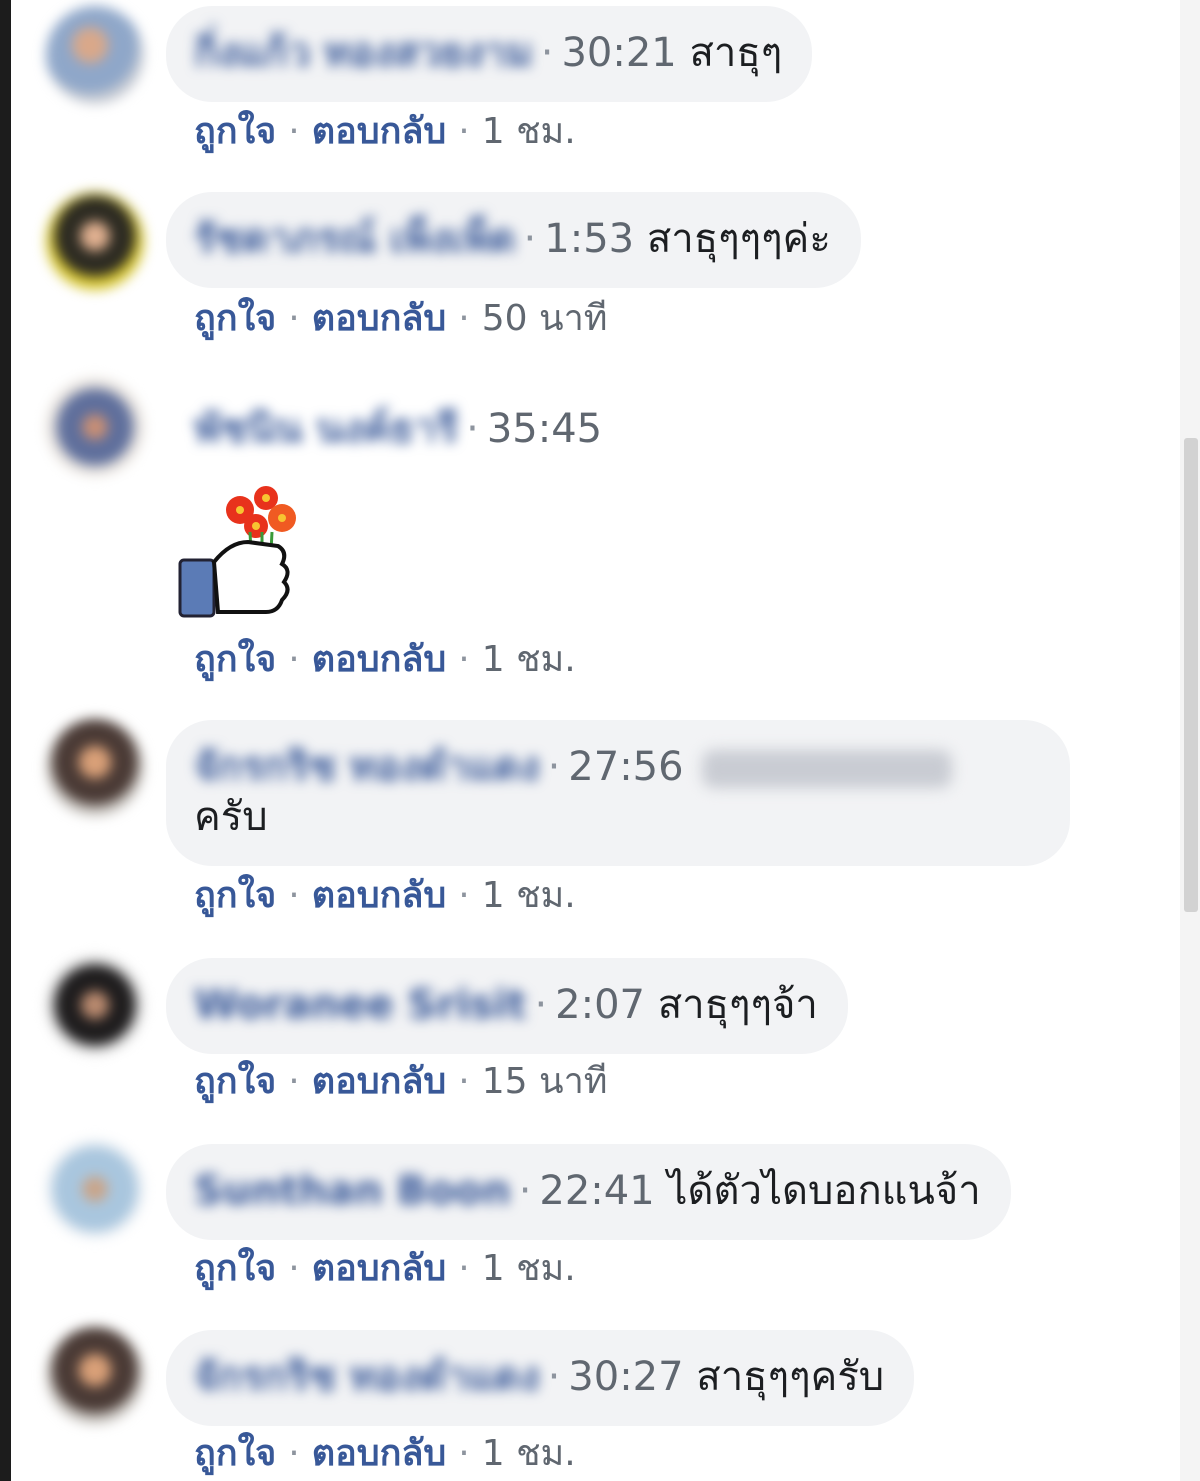 This screenshot has height=1481, width=1200. Describe the element at coordinates (736, 53) in the screenshot. I see `comment-text: สาธุๆ` at that location.